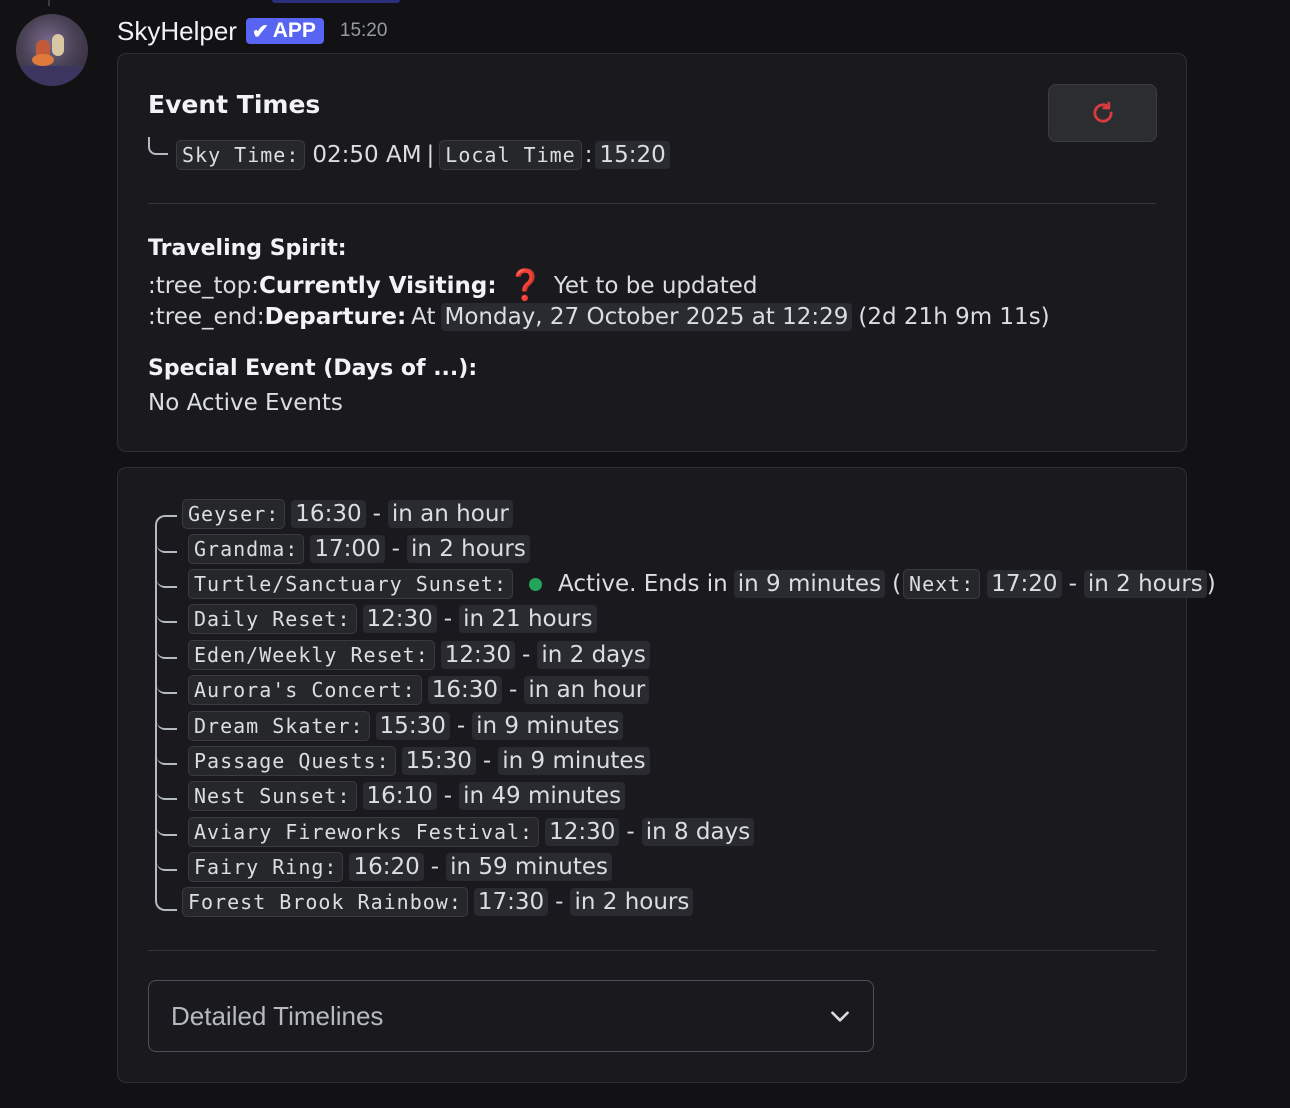 Image resolution: width=1290 pixels, height=1108 pixels. Describe the element at coordinates (377, 285) in the screenshot. I see `currently-visiting-label: Currently Visiting:` at that location.